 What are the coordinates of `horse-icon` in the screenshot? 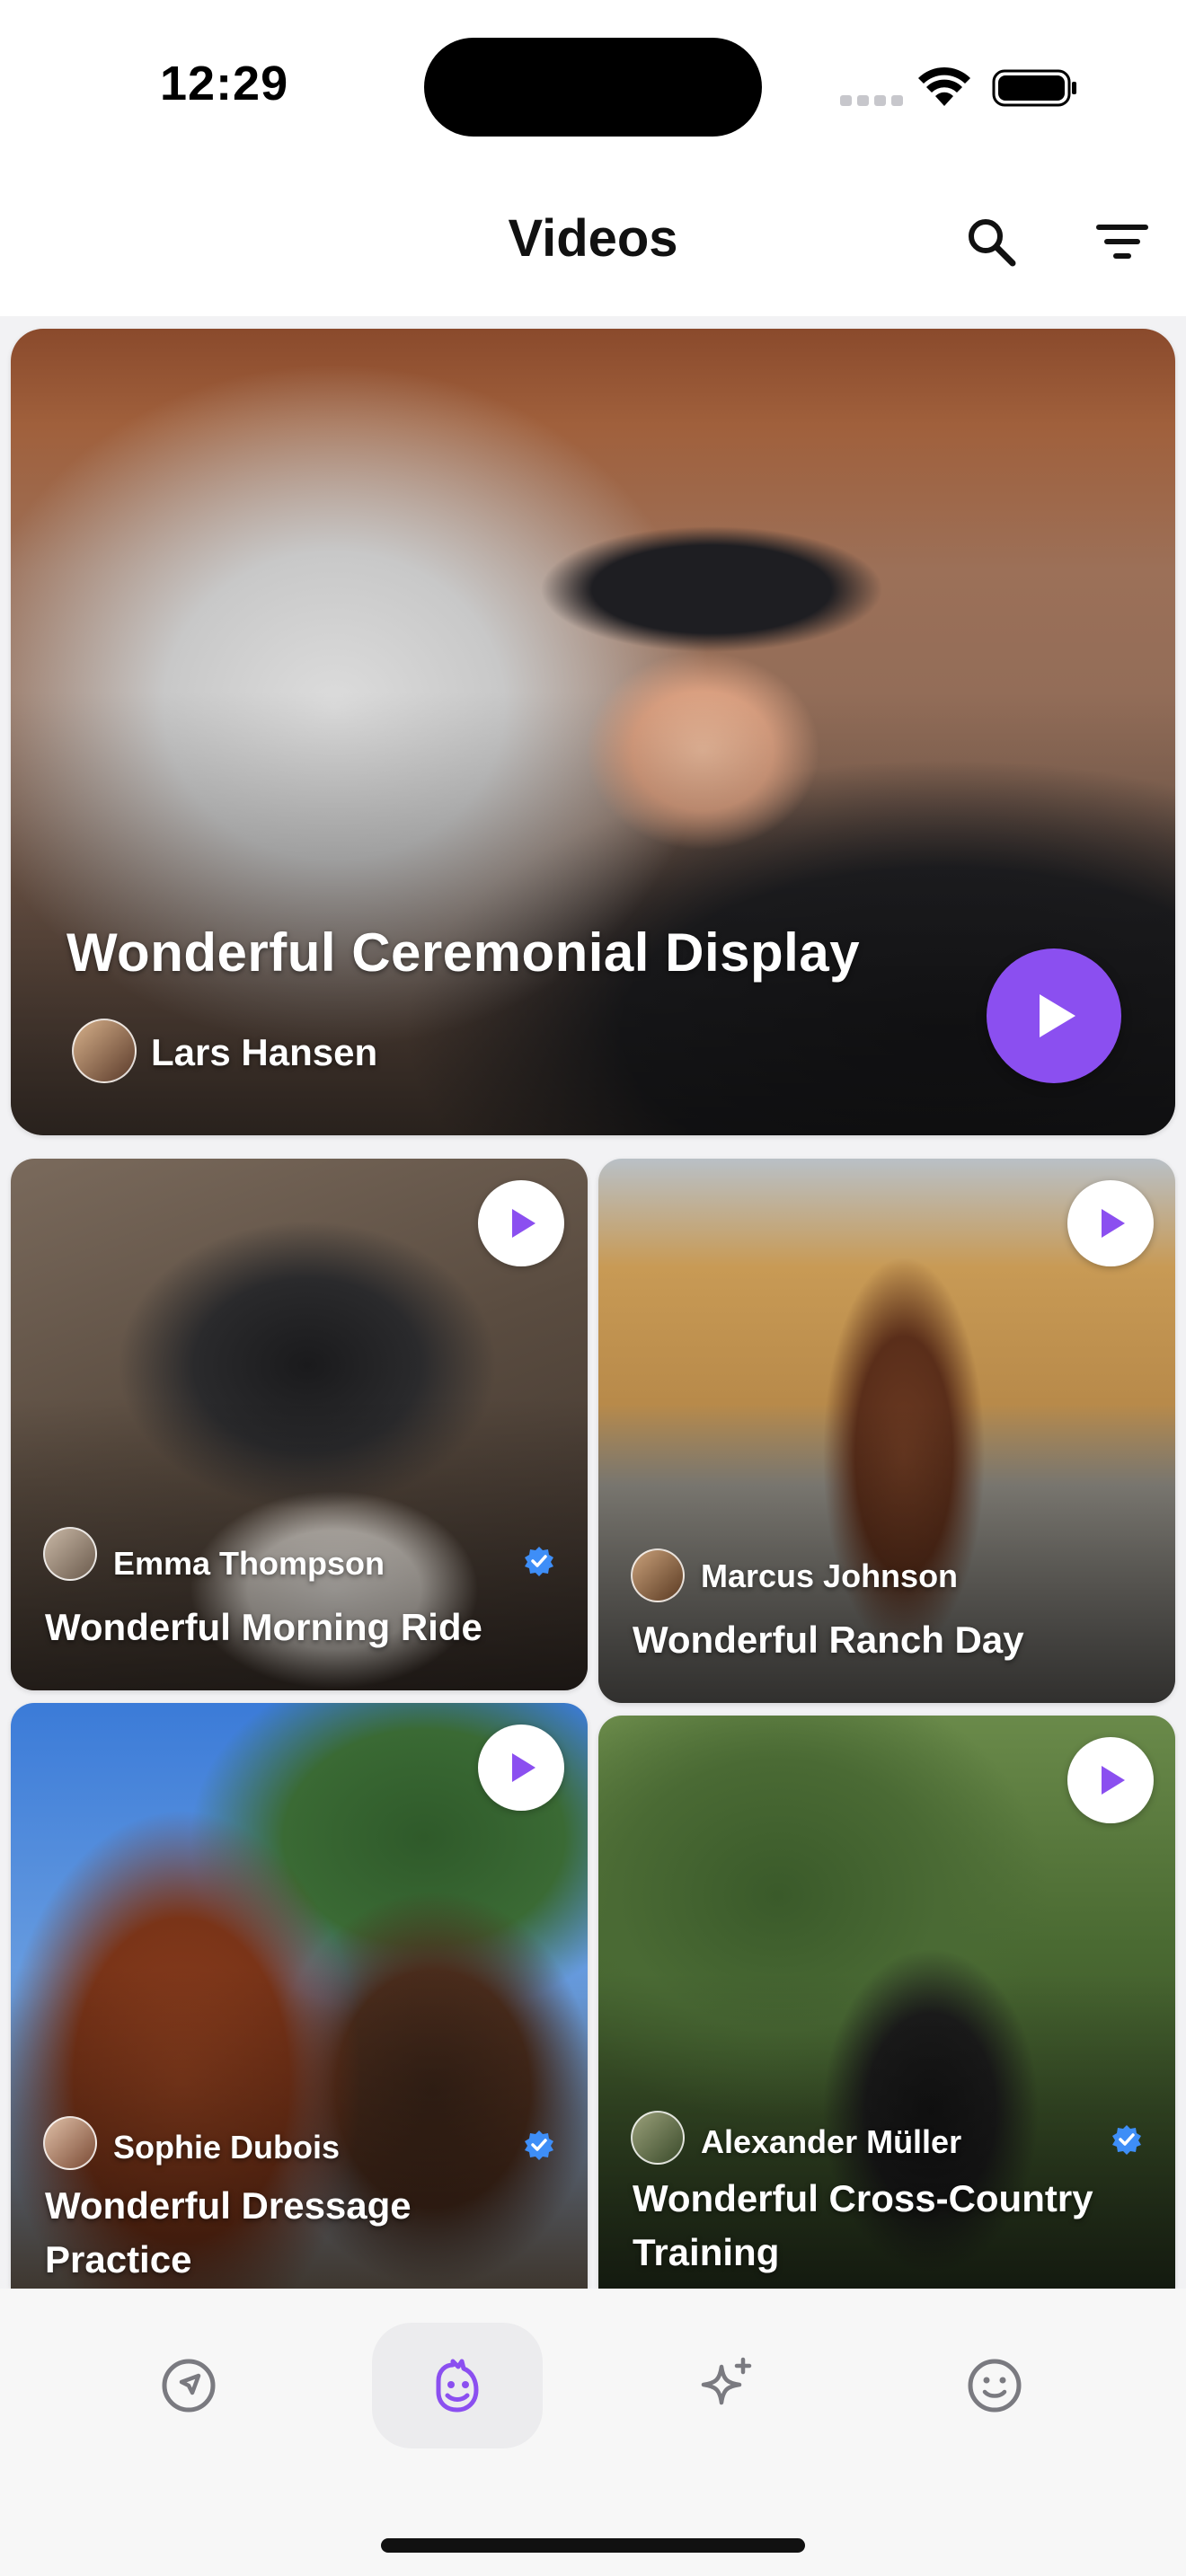 It's located at (457, 2386).